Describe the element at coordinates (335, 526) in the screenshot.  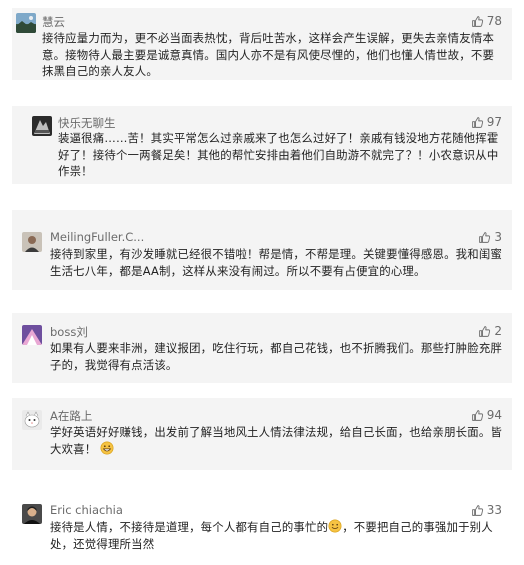
I see `smile-emoji-icon` at that location.